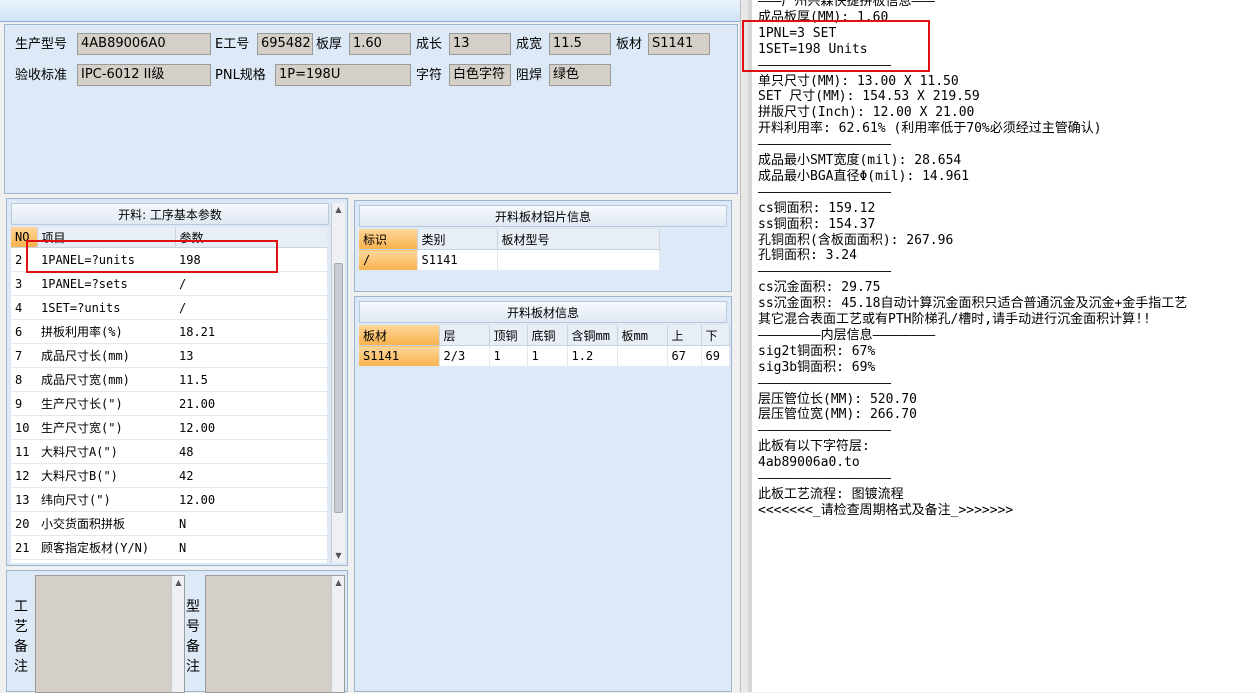 This screenshot has height=693, width=1258. Describe the element at coordinates (580, 44) in the screenshot. I see `width-field: 11.5` at that location.